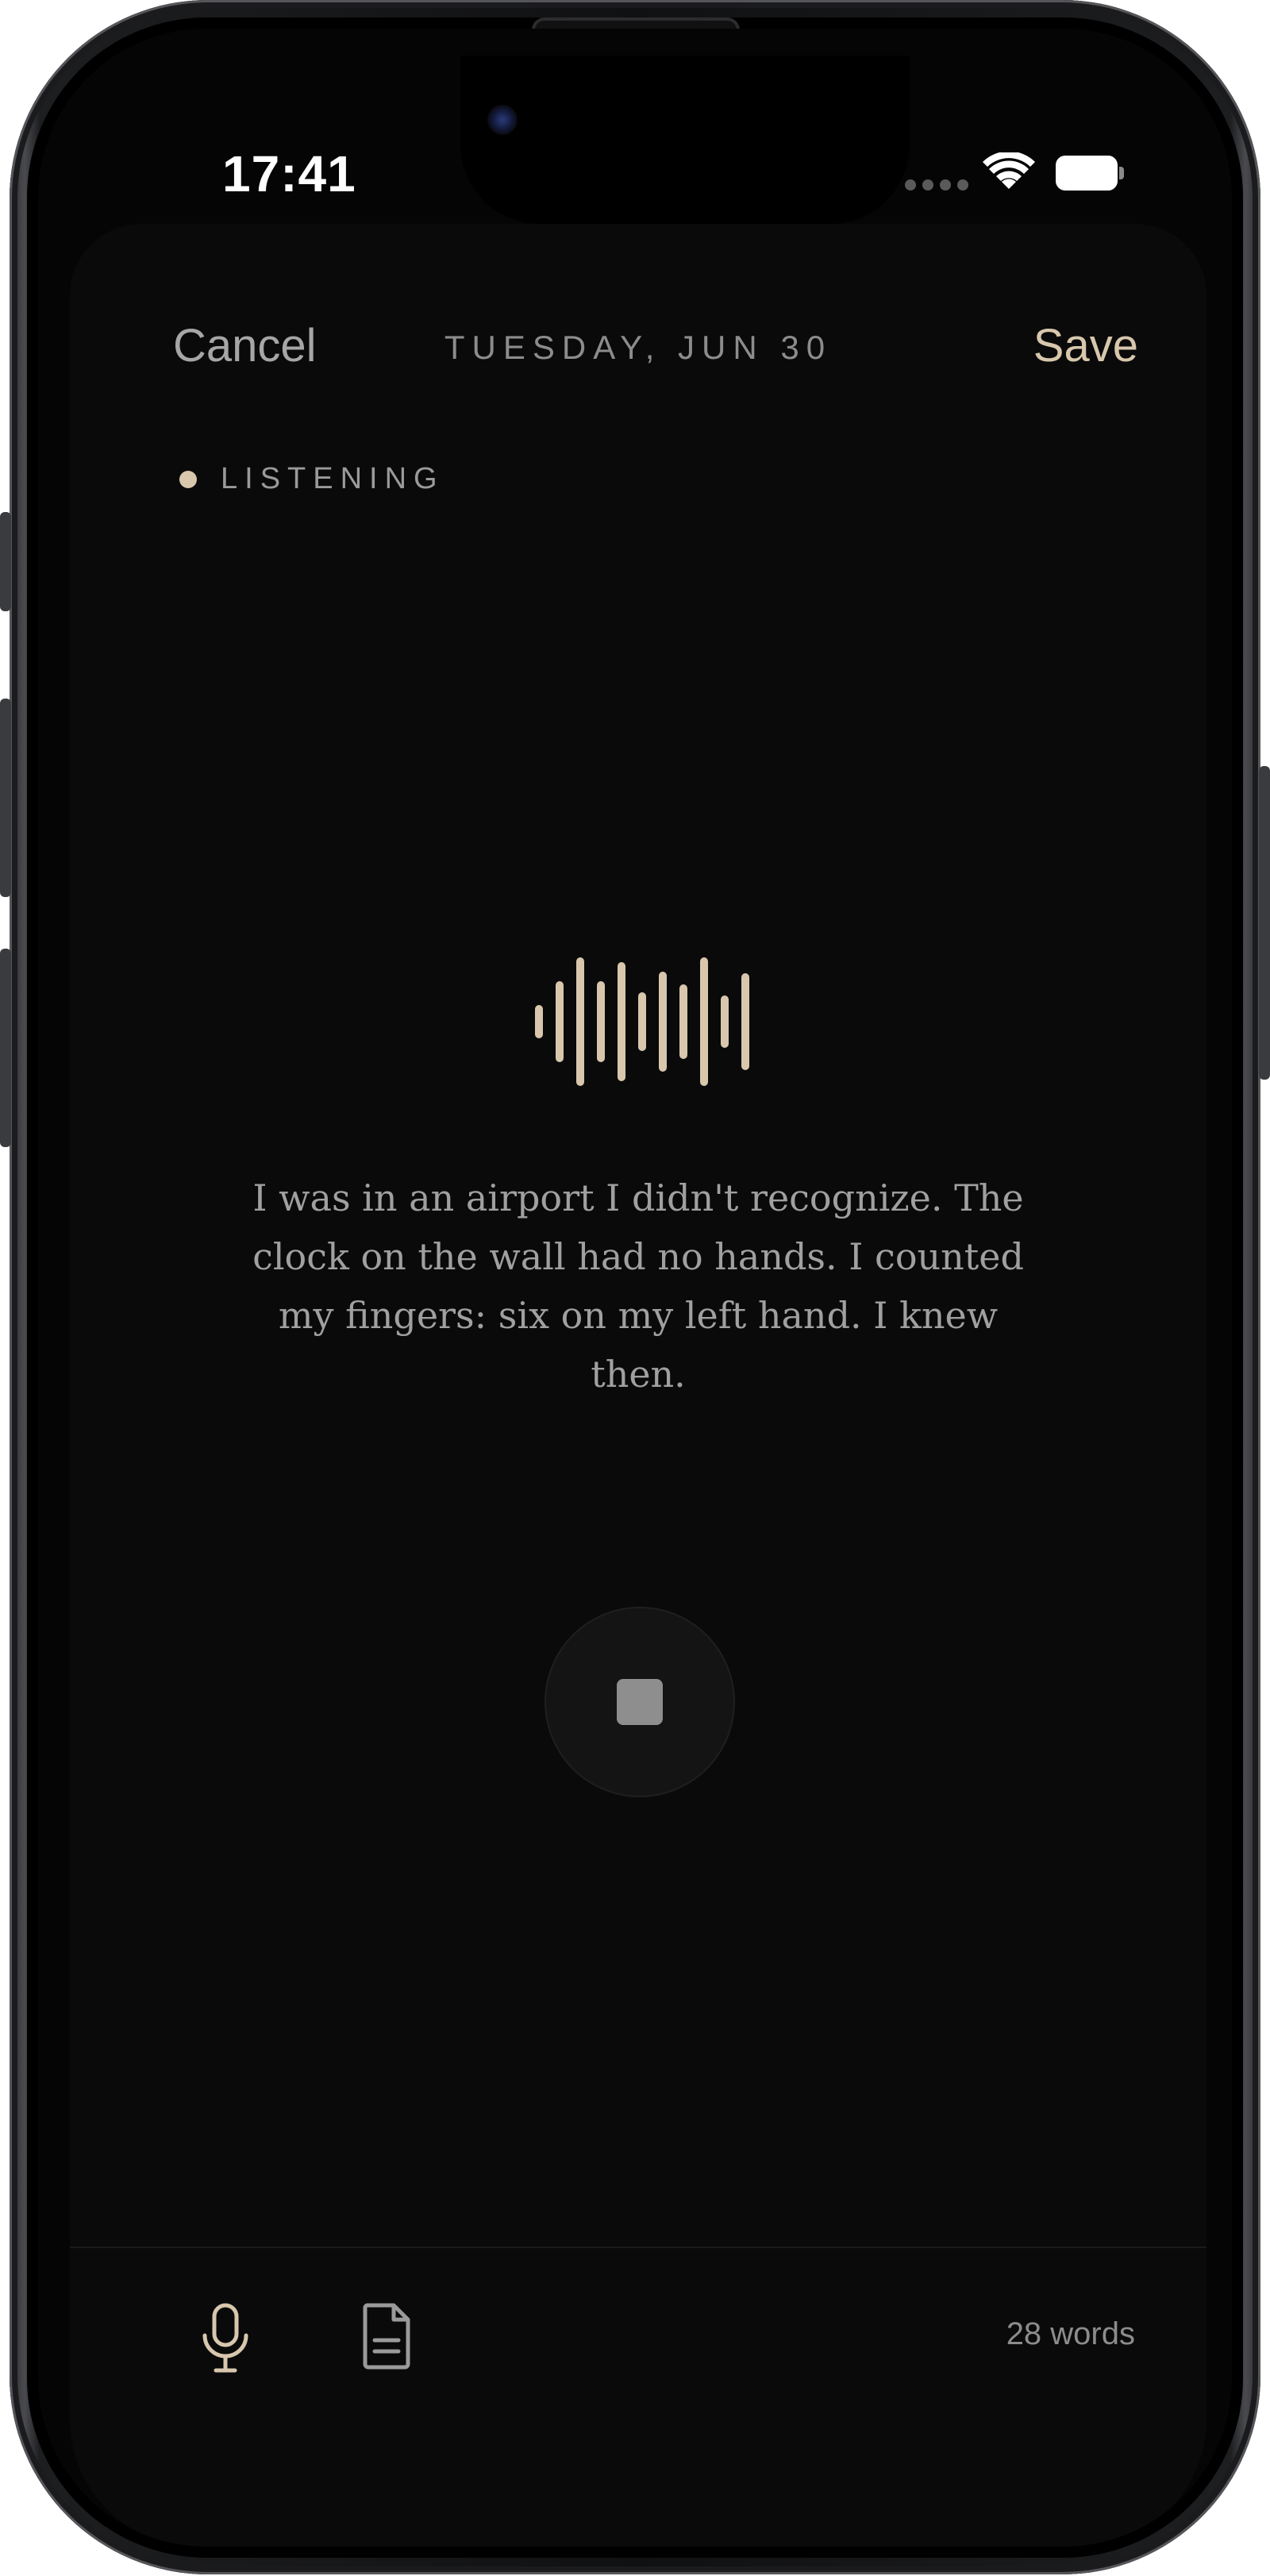  Describe the element at coordinates (188, 479) in the screenshot. I see `recording-dot-icon` at that location.